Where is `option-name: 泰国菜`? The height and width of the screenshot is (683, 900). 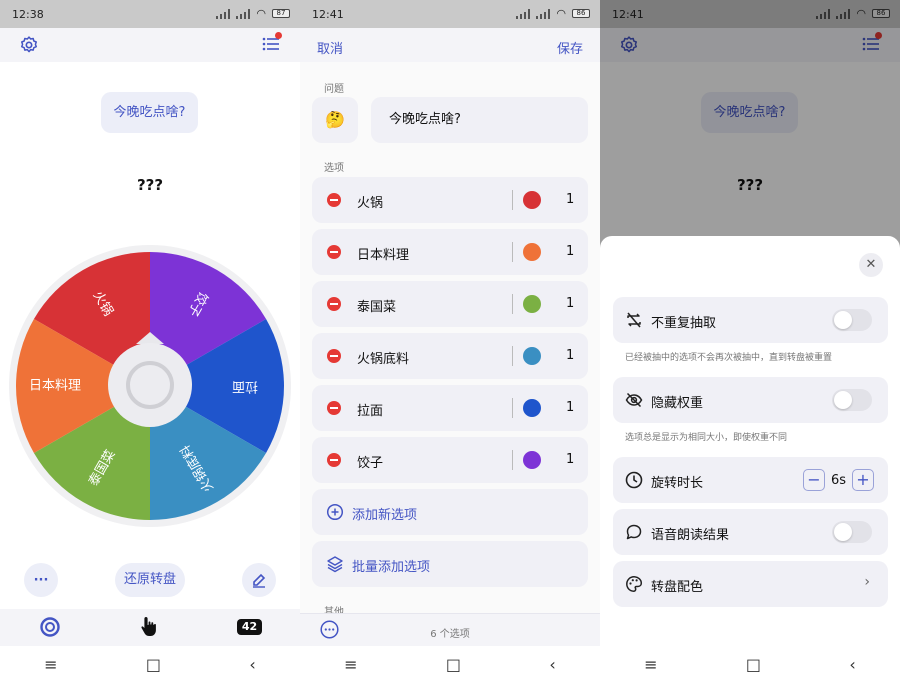
option-name: 泰国菜 is located at coordinates (376, 305).